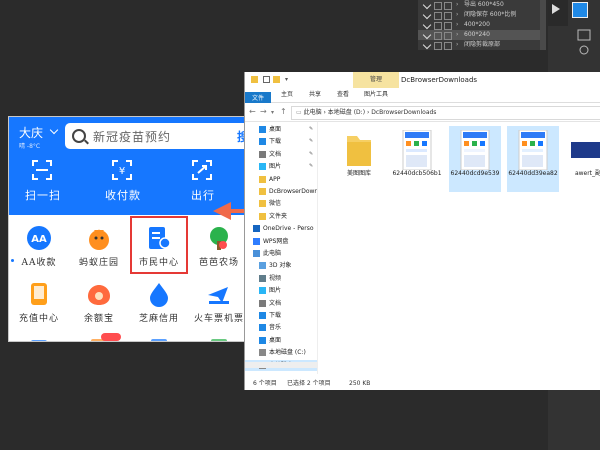 The height and width of the screenshot is (450, 600). I want to click on alipay-header: 大庆 晴 -8°C 新冠疫苗预约 搜 扫一扫 ¥ 收付款 出行, so click(129, 166).